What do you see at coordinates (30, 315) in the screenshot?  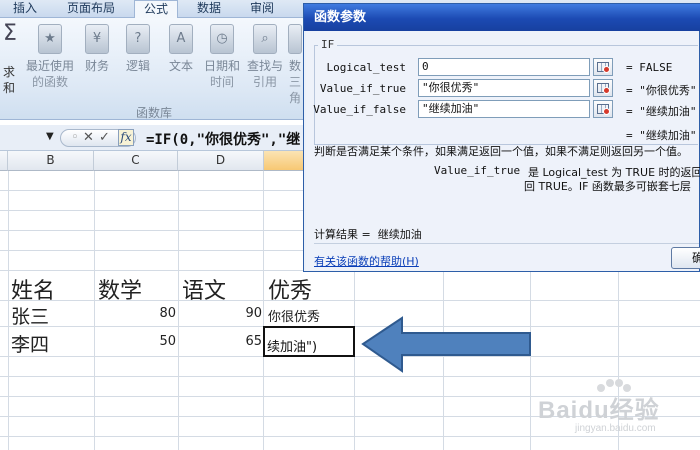 I see `row1-name: 张三` at bounding box center [30, 315].